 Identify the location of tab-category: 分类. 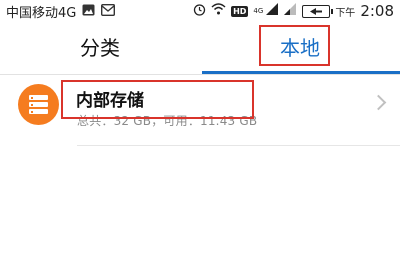
(100, 46).